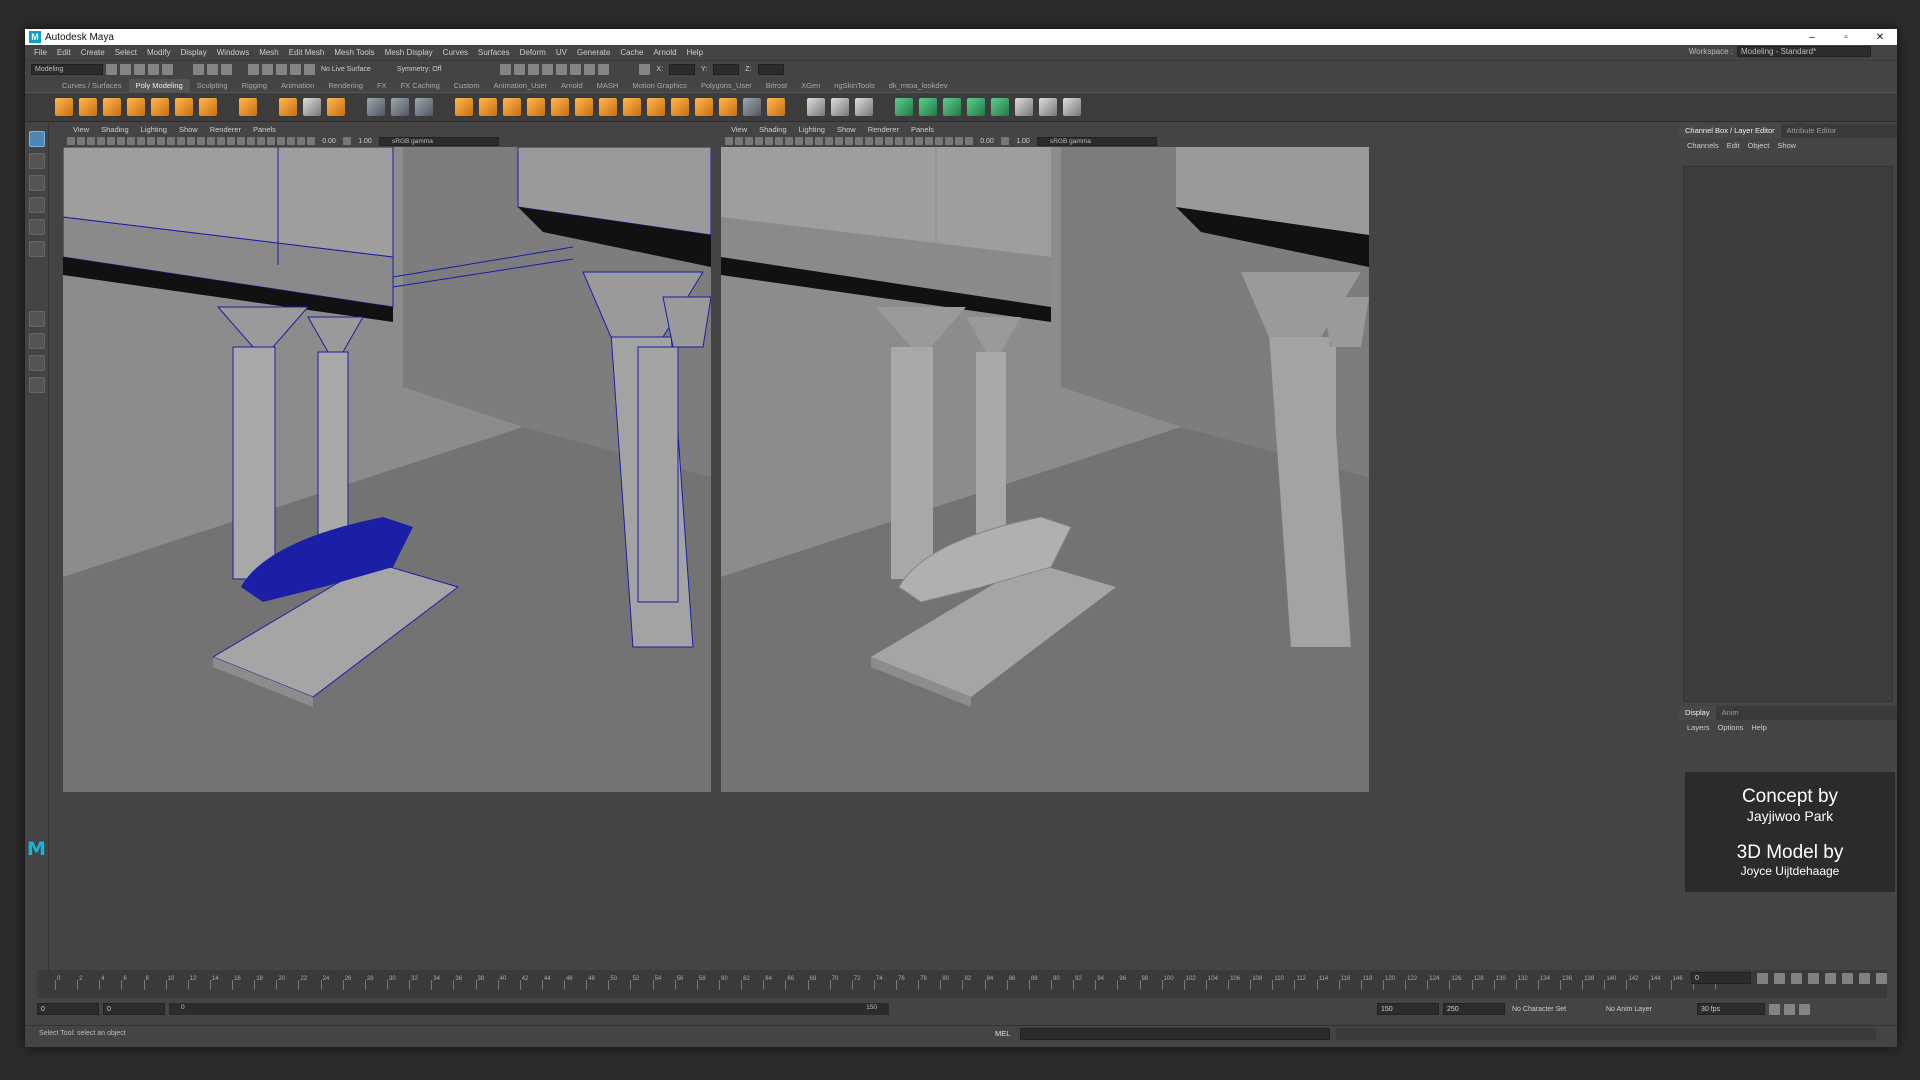  I want to click on safe-title-icon, so click(171, 141).